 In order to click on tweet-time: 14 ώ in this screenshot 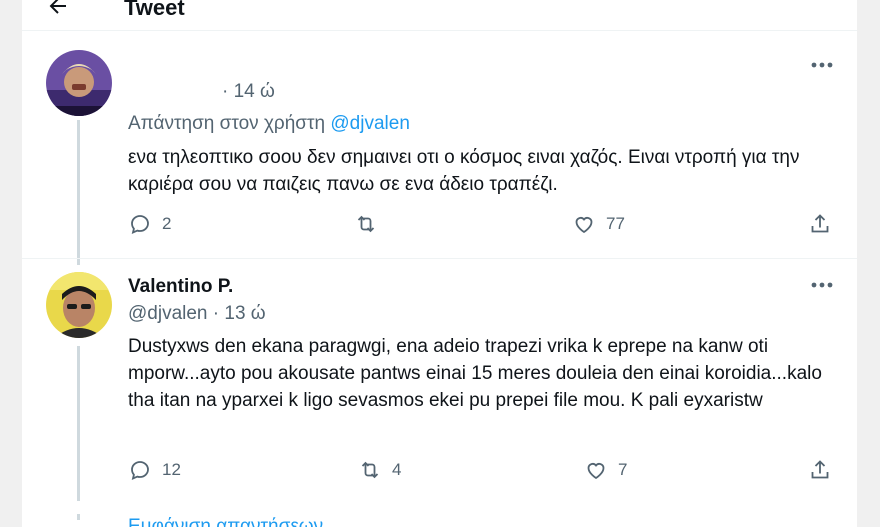, I will do `click(254, 91)`.